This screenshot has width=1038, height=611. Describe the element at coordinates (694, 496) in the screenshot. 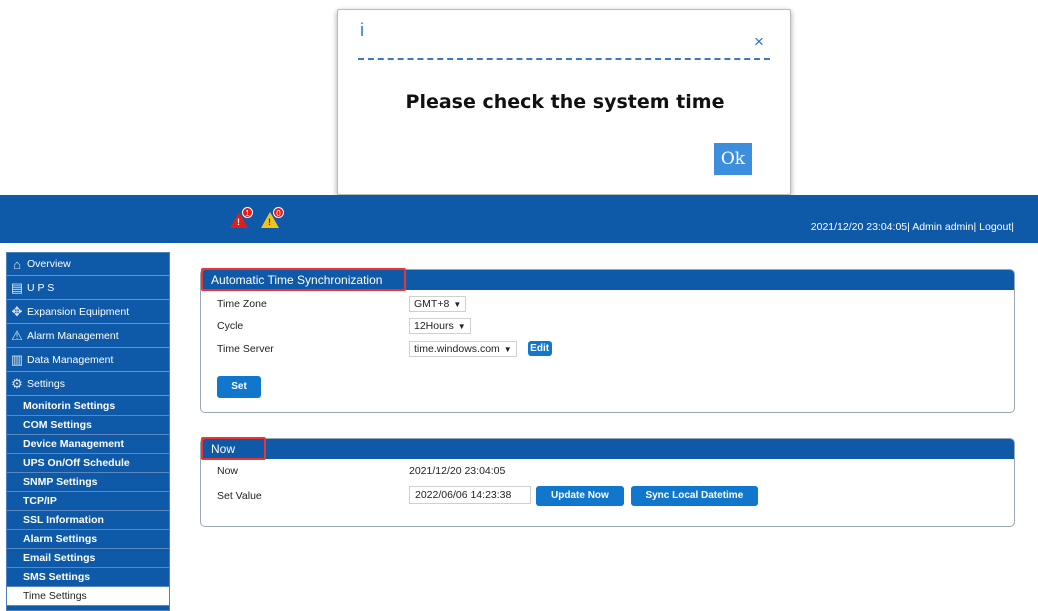

I see `sync-local-datetime-button: Sync Local Datetime` at that location.